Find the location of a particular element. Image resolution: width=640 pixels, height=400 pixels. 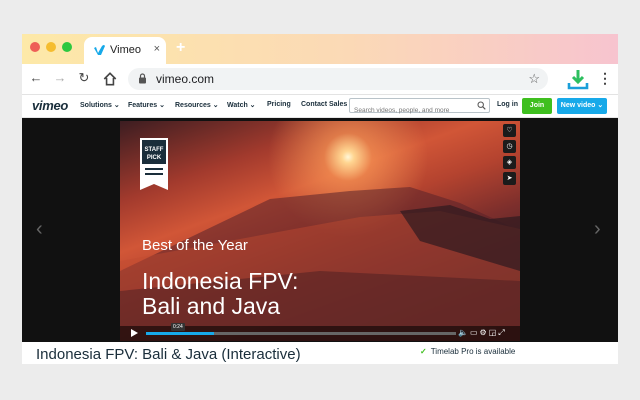

search-icon is located at coordinates (481, 105).